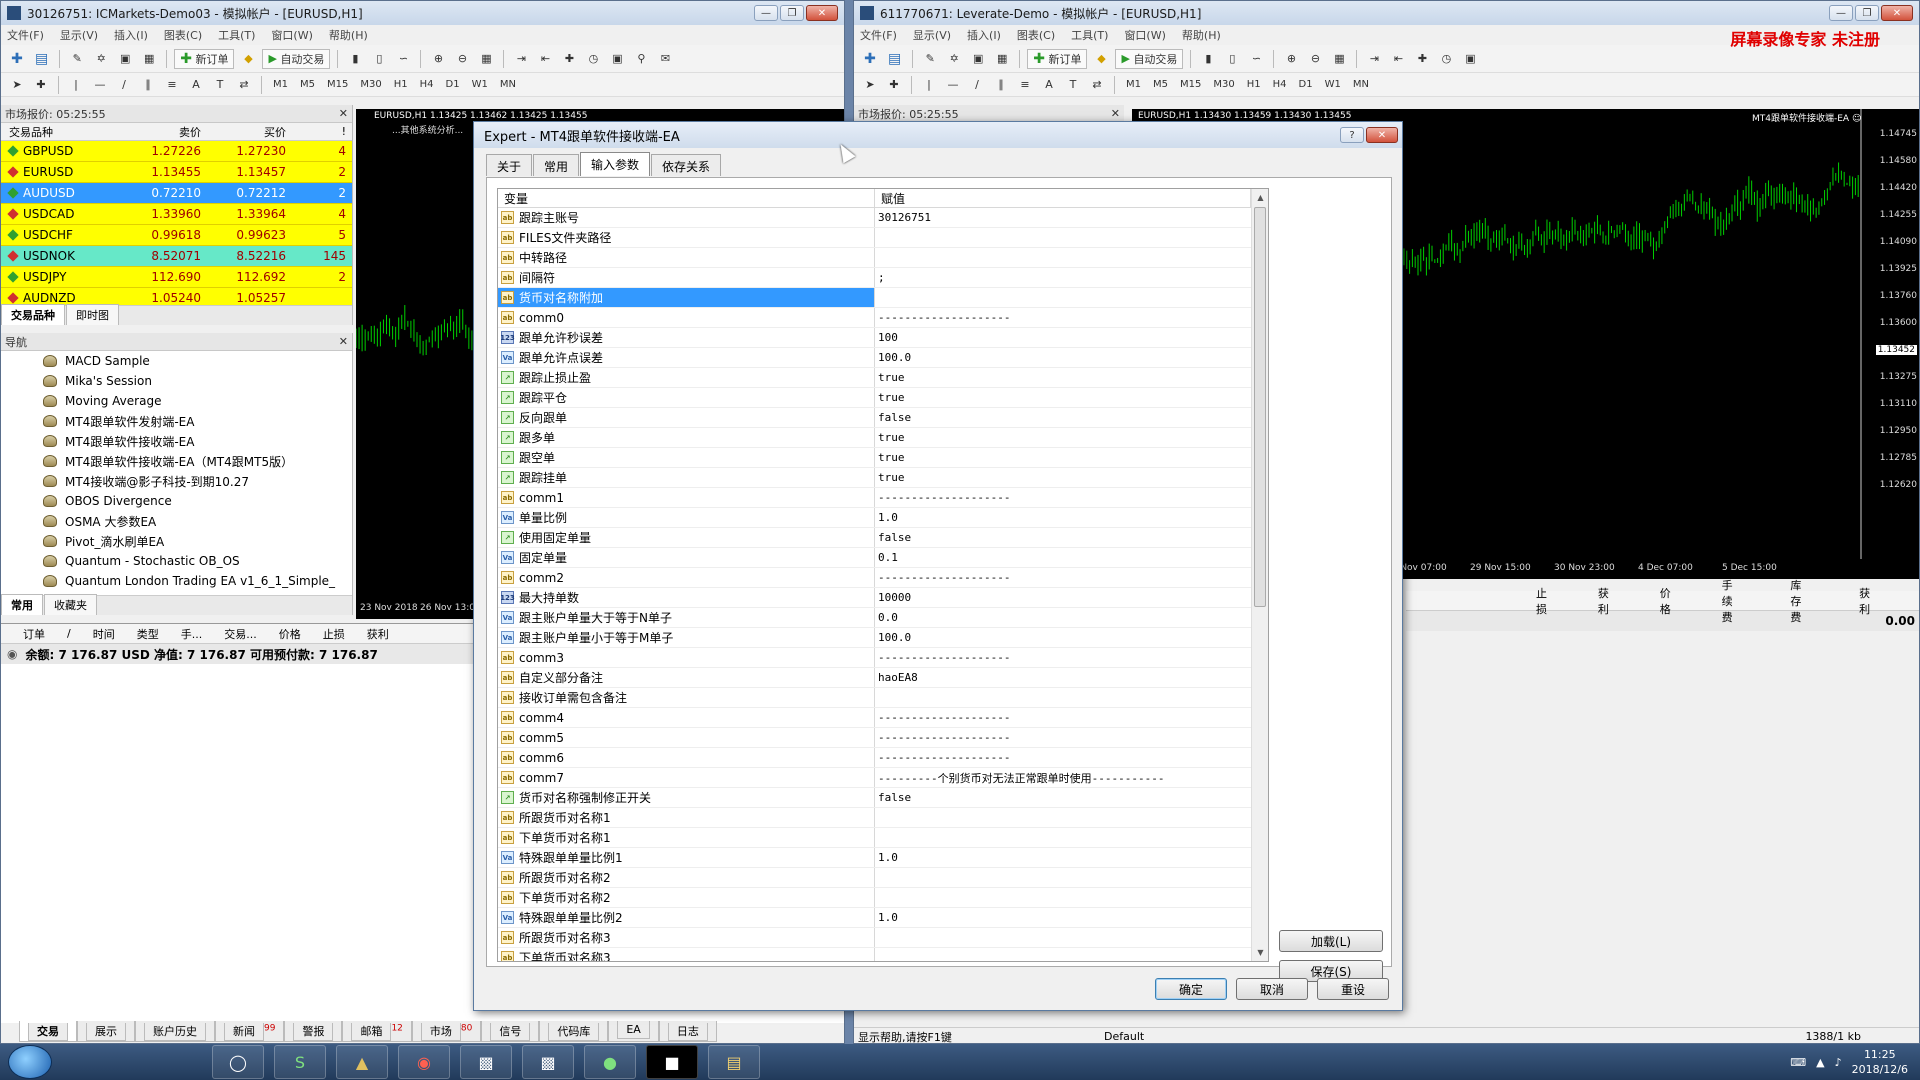 The width and height of the screenshot is (1920, 1080). Describe the element at coordinates (100, 85) in the screenshot. I see `horizontal-line-icon: —` at that location.